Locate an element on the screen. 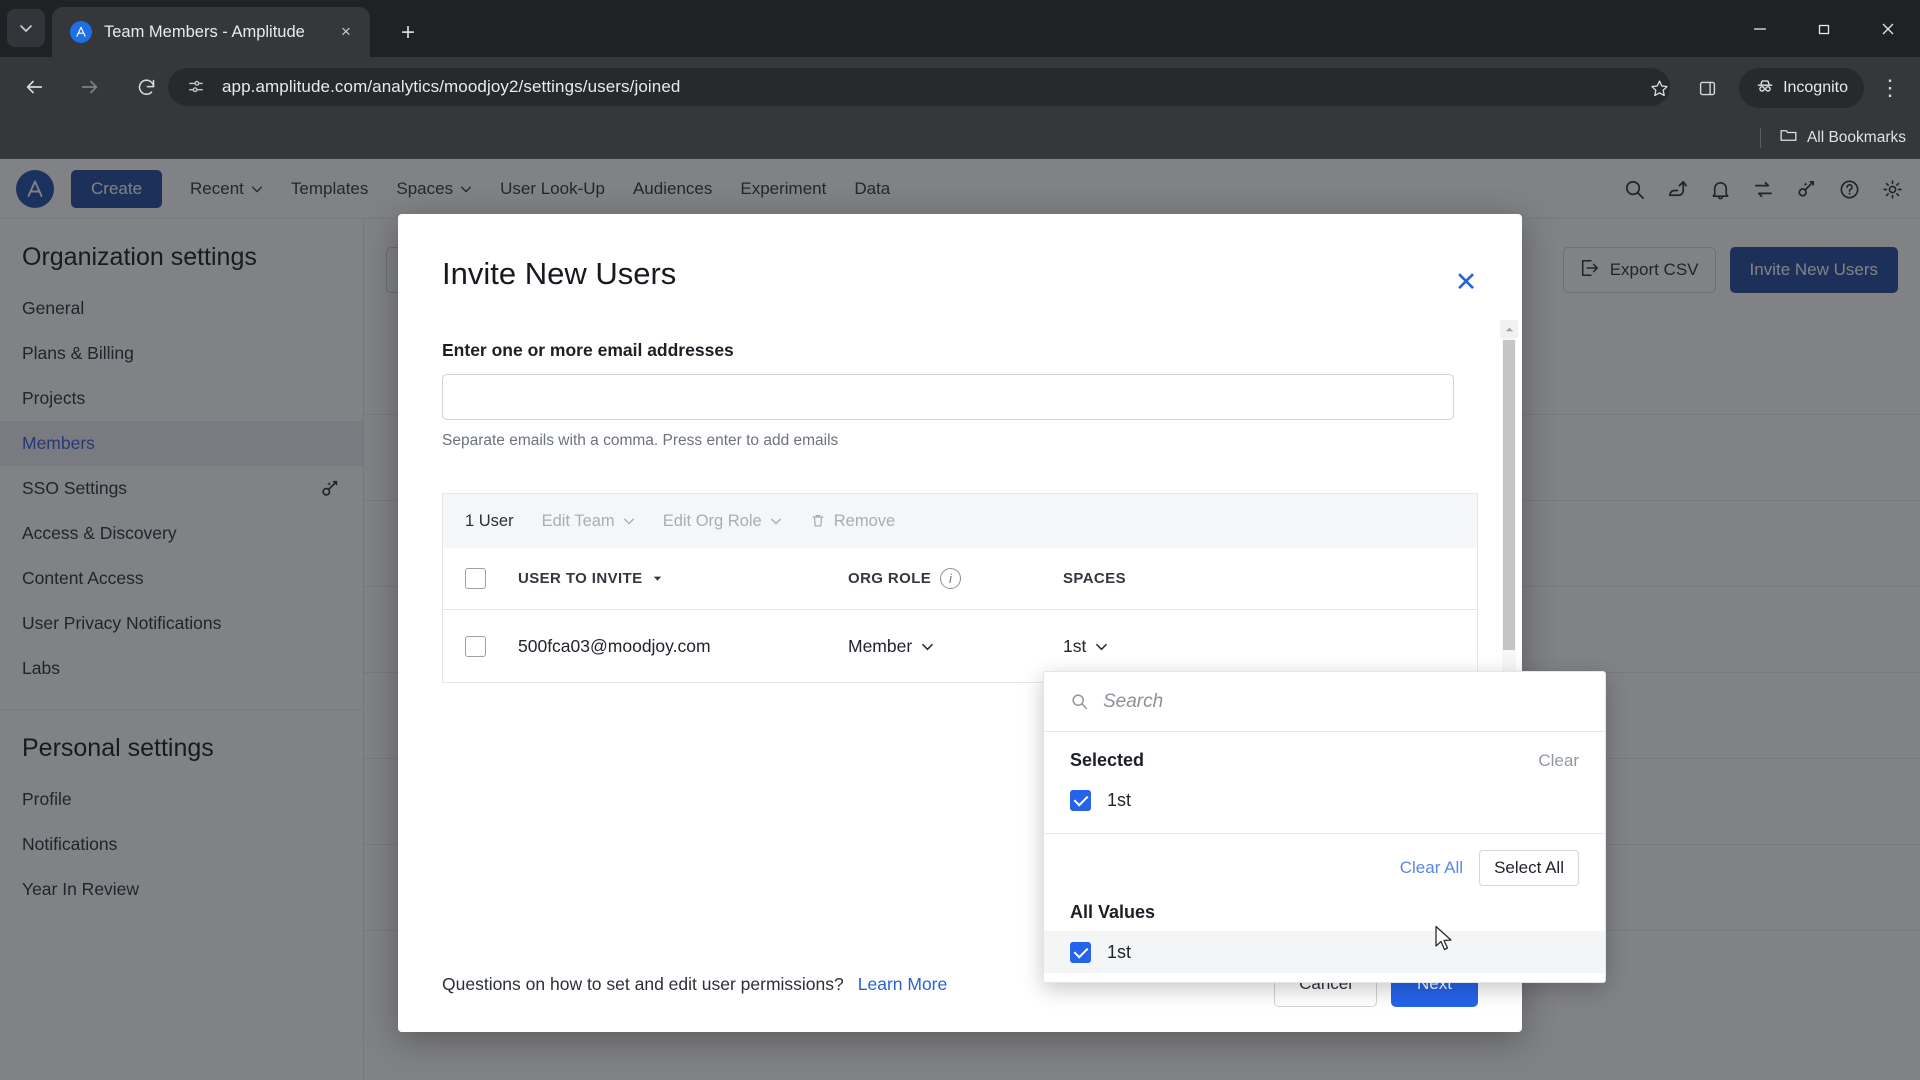  org-role-value: Member is located at coordinates (880, 645).